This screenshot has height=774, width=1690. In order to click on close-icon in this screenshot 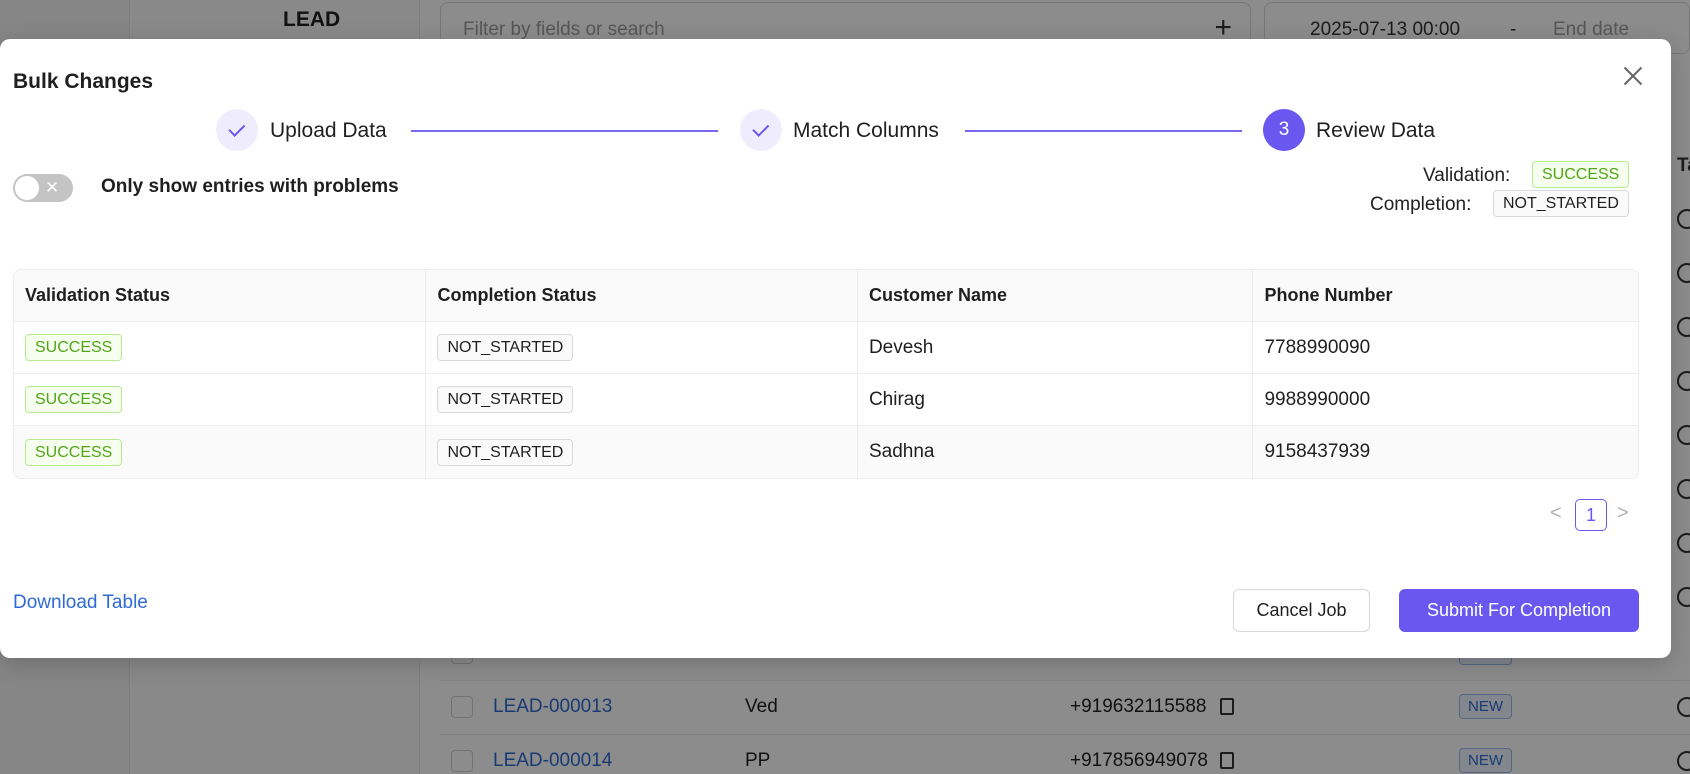, I will do `click(1633, 76)`.